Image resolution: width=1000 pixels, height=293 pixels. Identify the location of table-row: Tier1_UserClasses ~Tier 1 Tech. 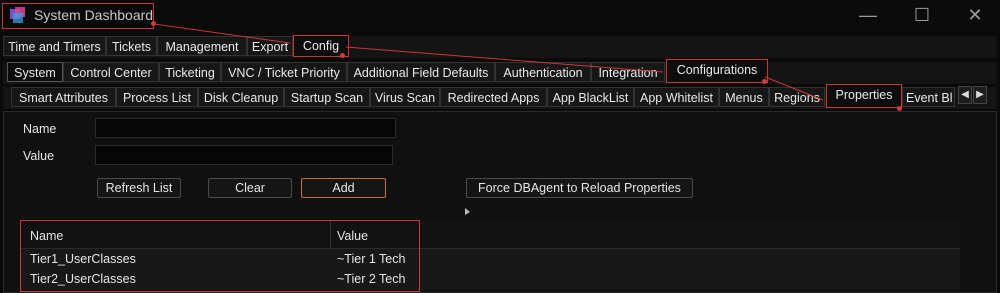
(220, 259).